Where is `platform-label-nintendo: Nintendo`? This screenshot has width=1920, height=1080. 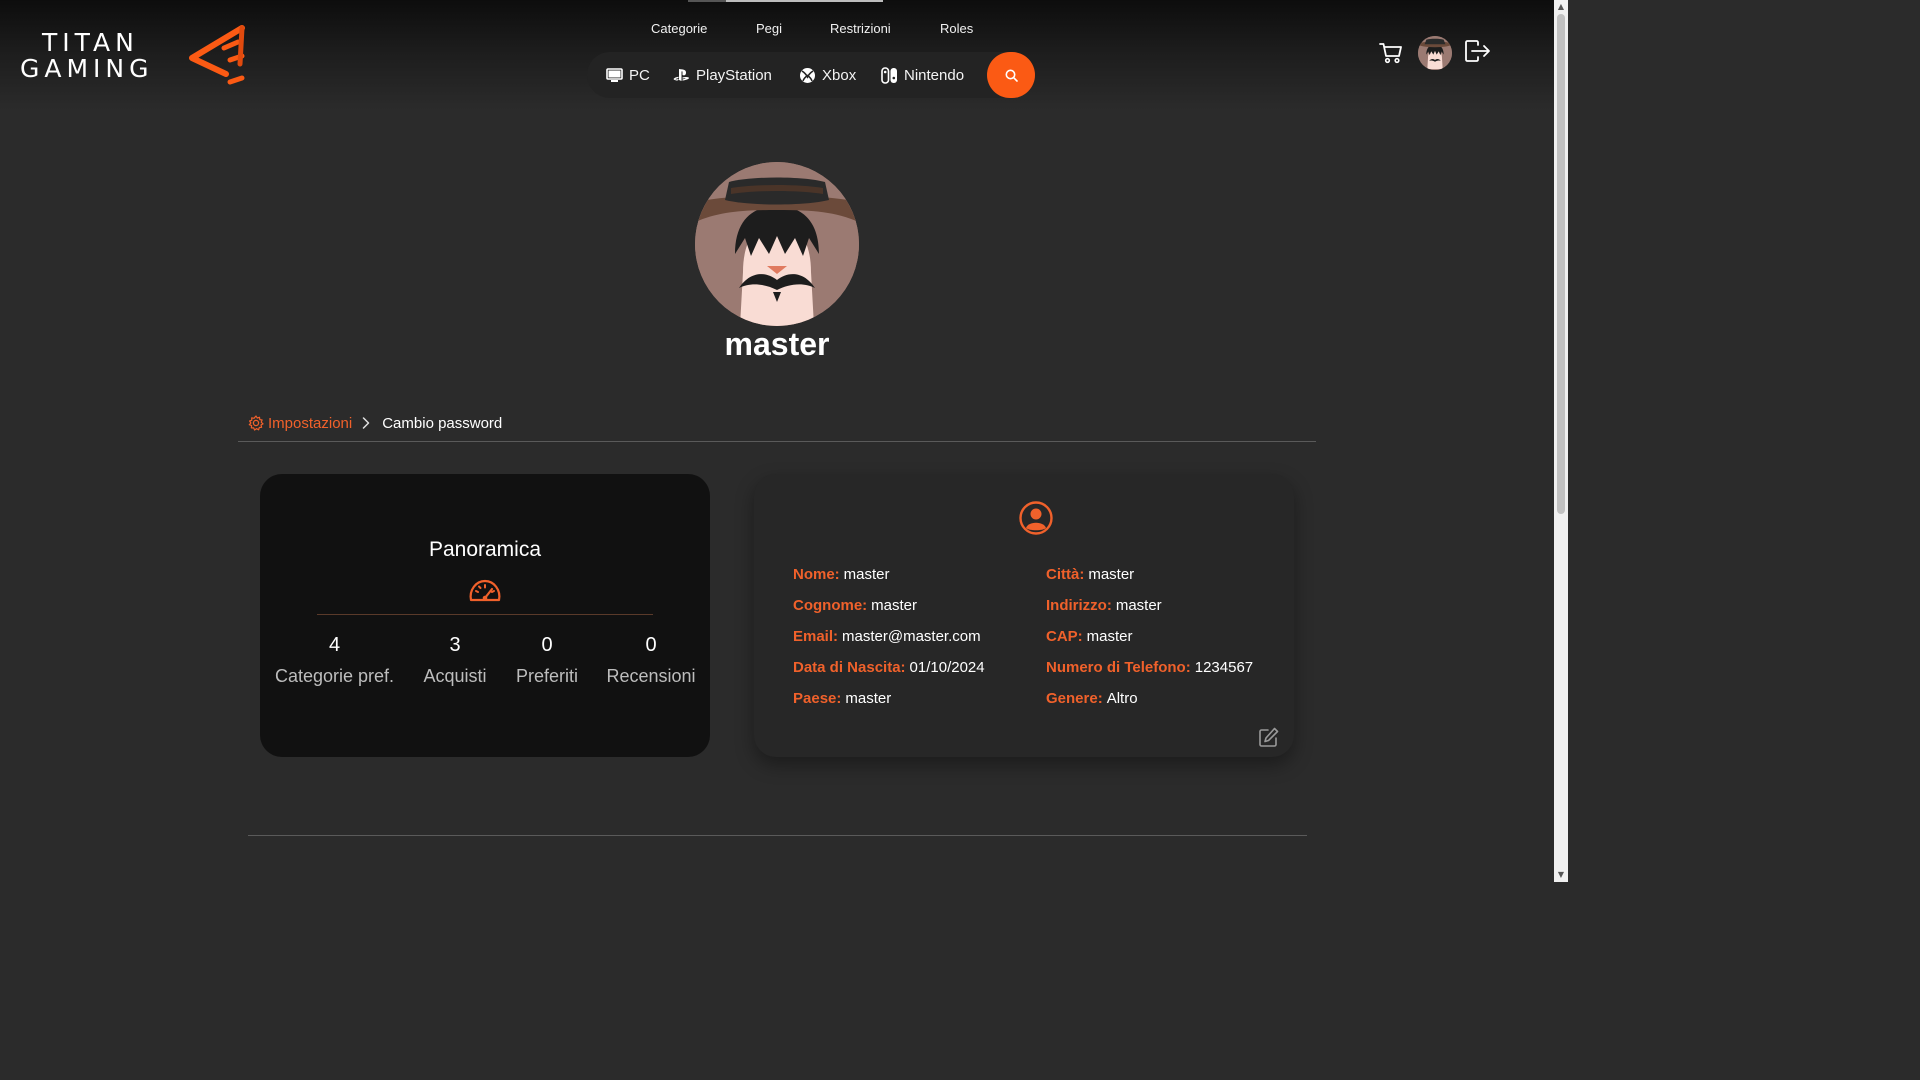
platform-label-nintendo: Nintendo is located at coordinates (934, 75).